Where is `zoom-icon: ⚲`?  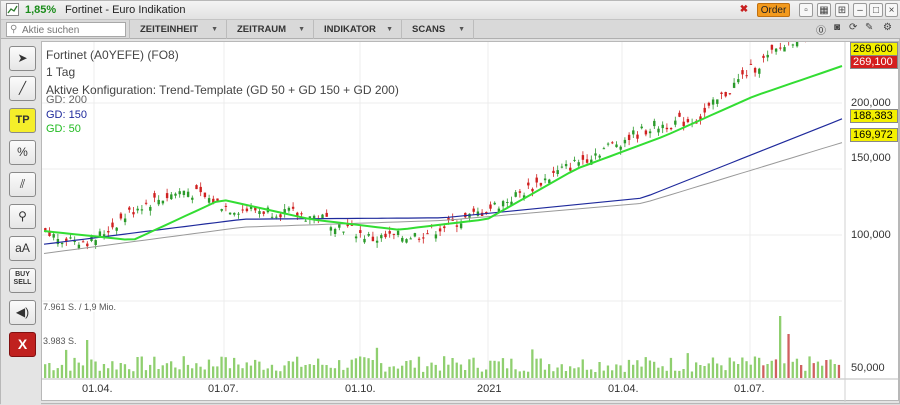
zoom-icon: ⚲ is located at coordinates (22, 216).